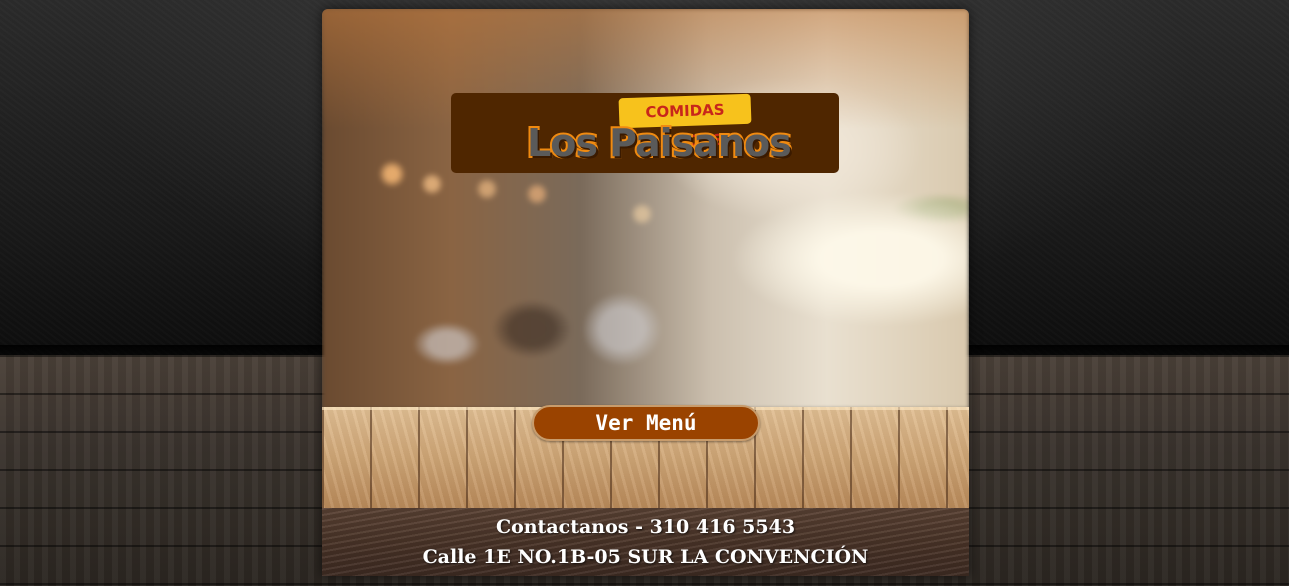 The image size is (1289, 586). What do you see at coordinates (645, 557) in the screenshot?
I see `contact-address: Calle 1E NO.1B-05 SUR LA CONVENCIÓN` at bounding box center [645, 557].